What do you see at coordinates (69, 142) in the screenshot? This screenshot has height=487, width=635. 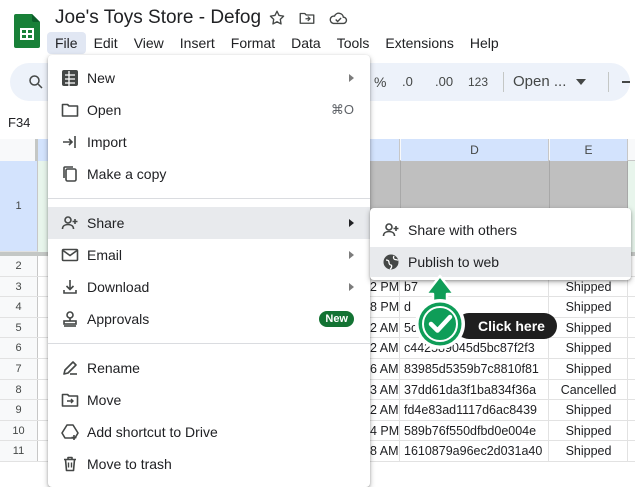 I see `import-icon` at bounding box center [69, 142].